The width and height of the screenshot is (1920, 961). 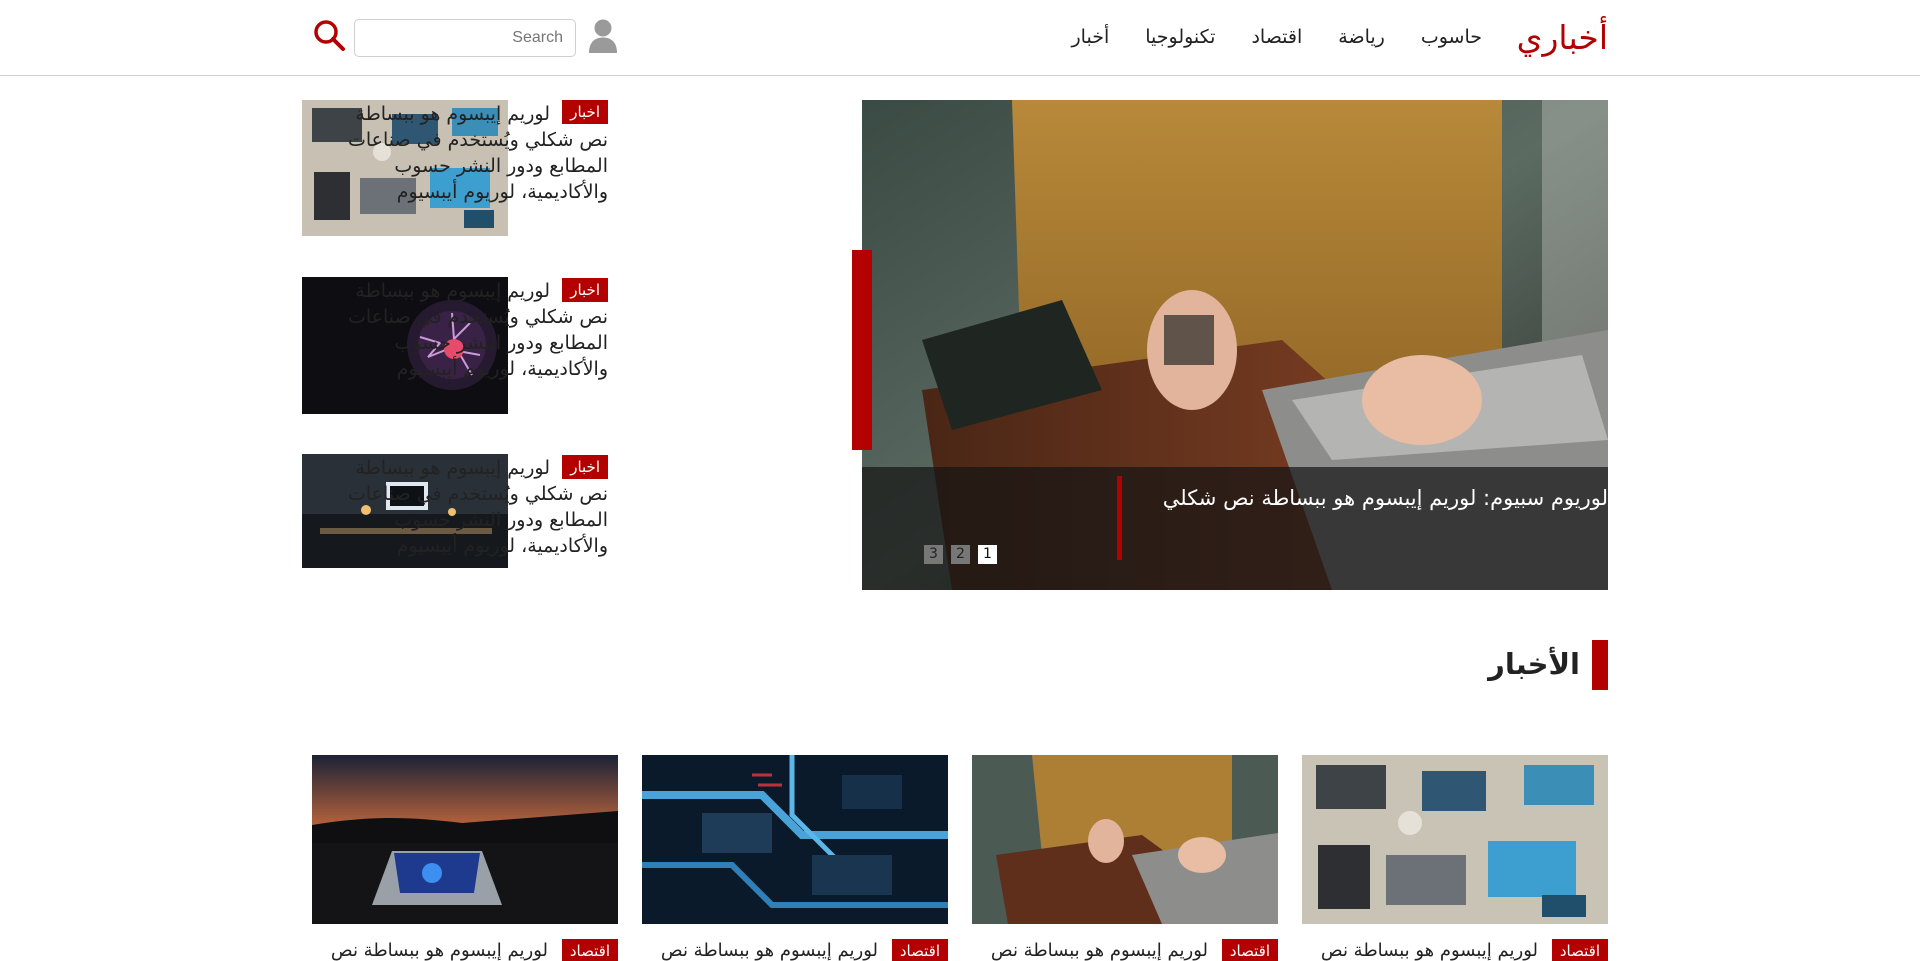 I want to click on main-nav: أخبار تكنولوجيا اقتصاد رياضة حاسوب, so click(x=1277, y=37).